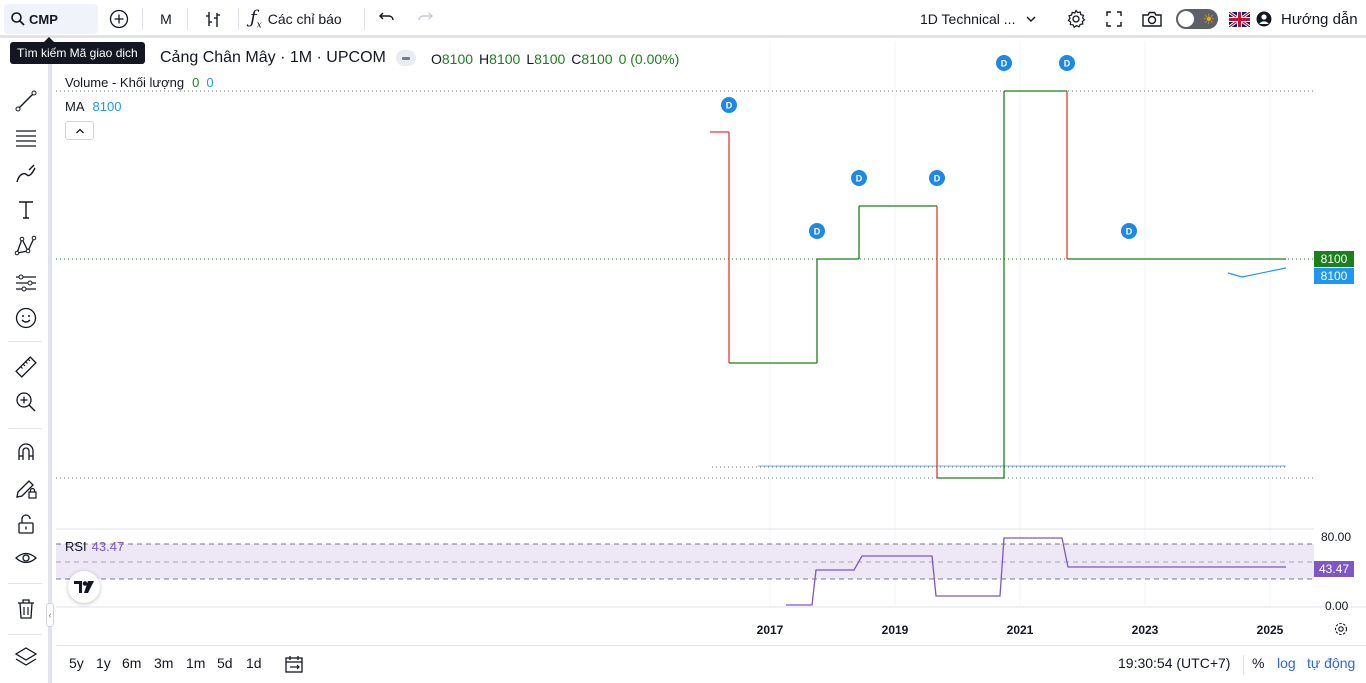  What do you see at coordinates (1208, 19) in the screenshot?
I see `sun-icon: ☀` at bounding box center [1208, 19].